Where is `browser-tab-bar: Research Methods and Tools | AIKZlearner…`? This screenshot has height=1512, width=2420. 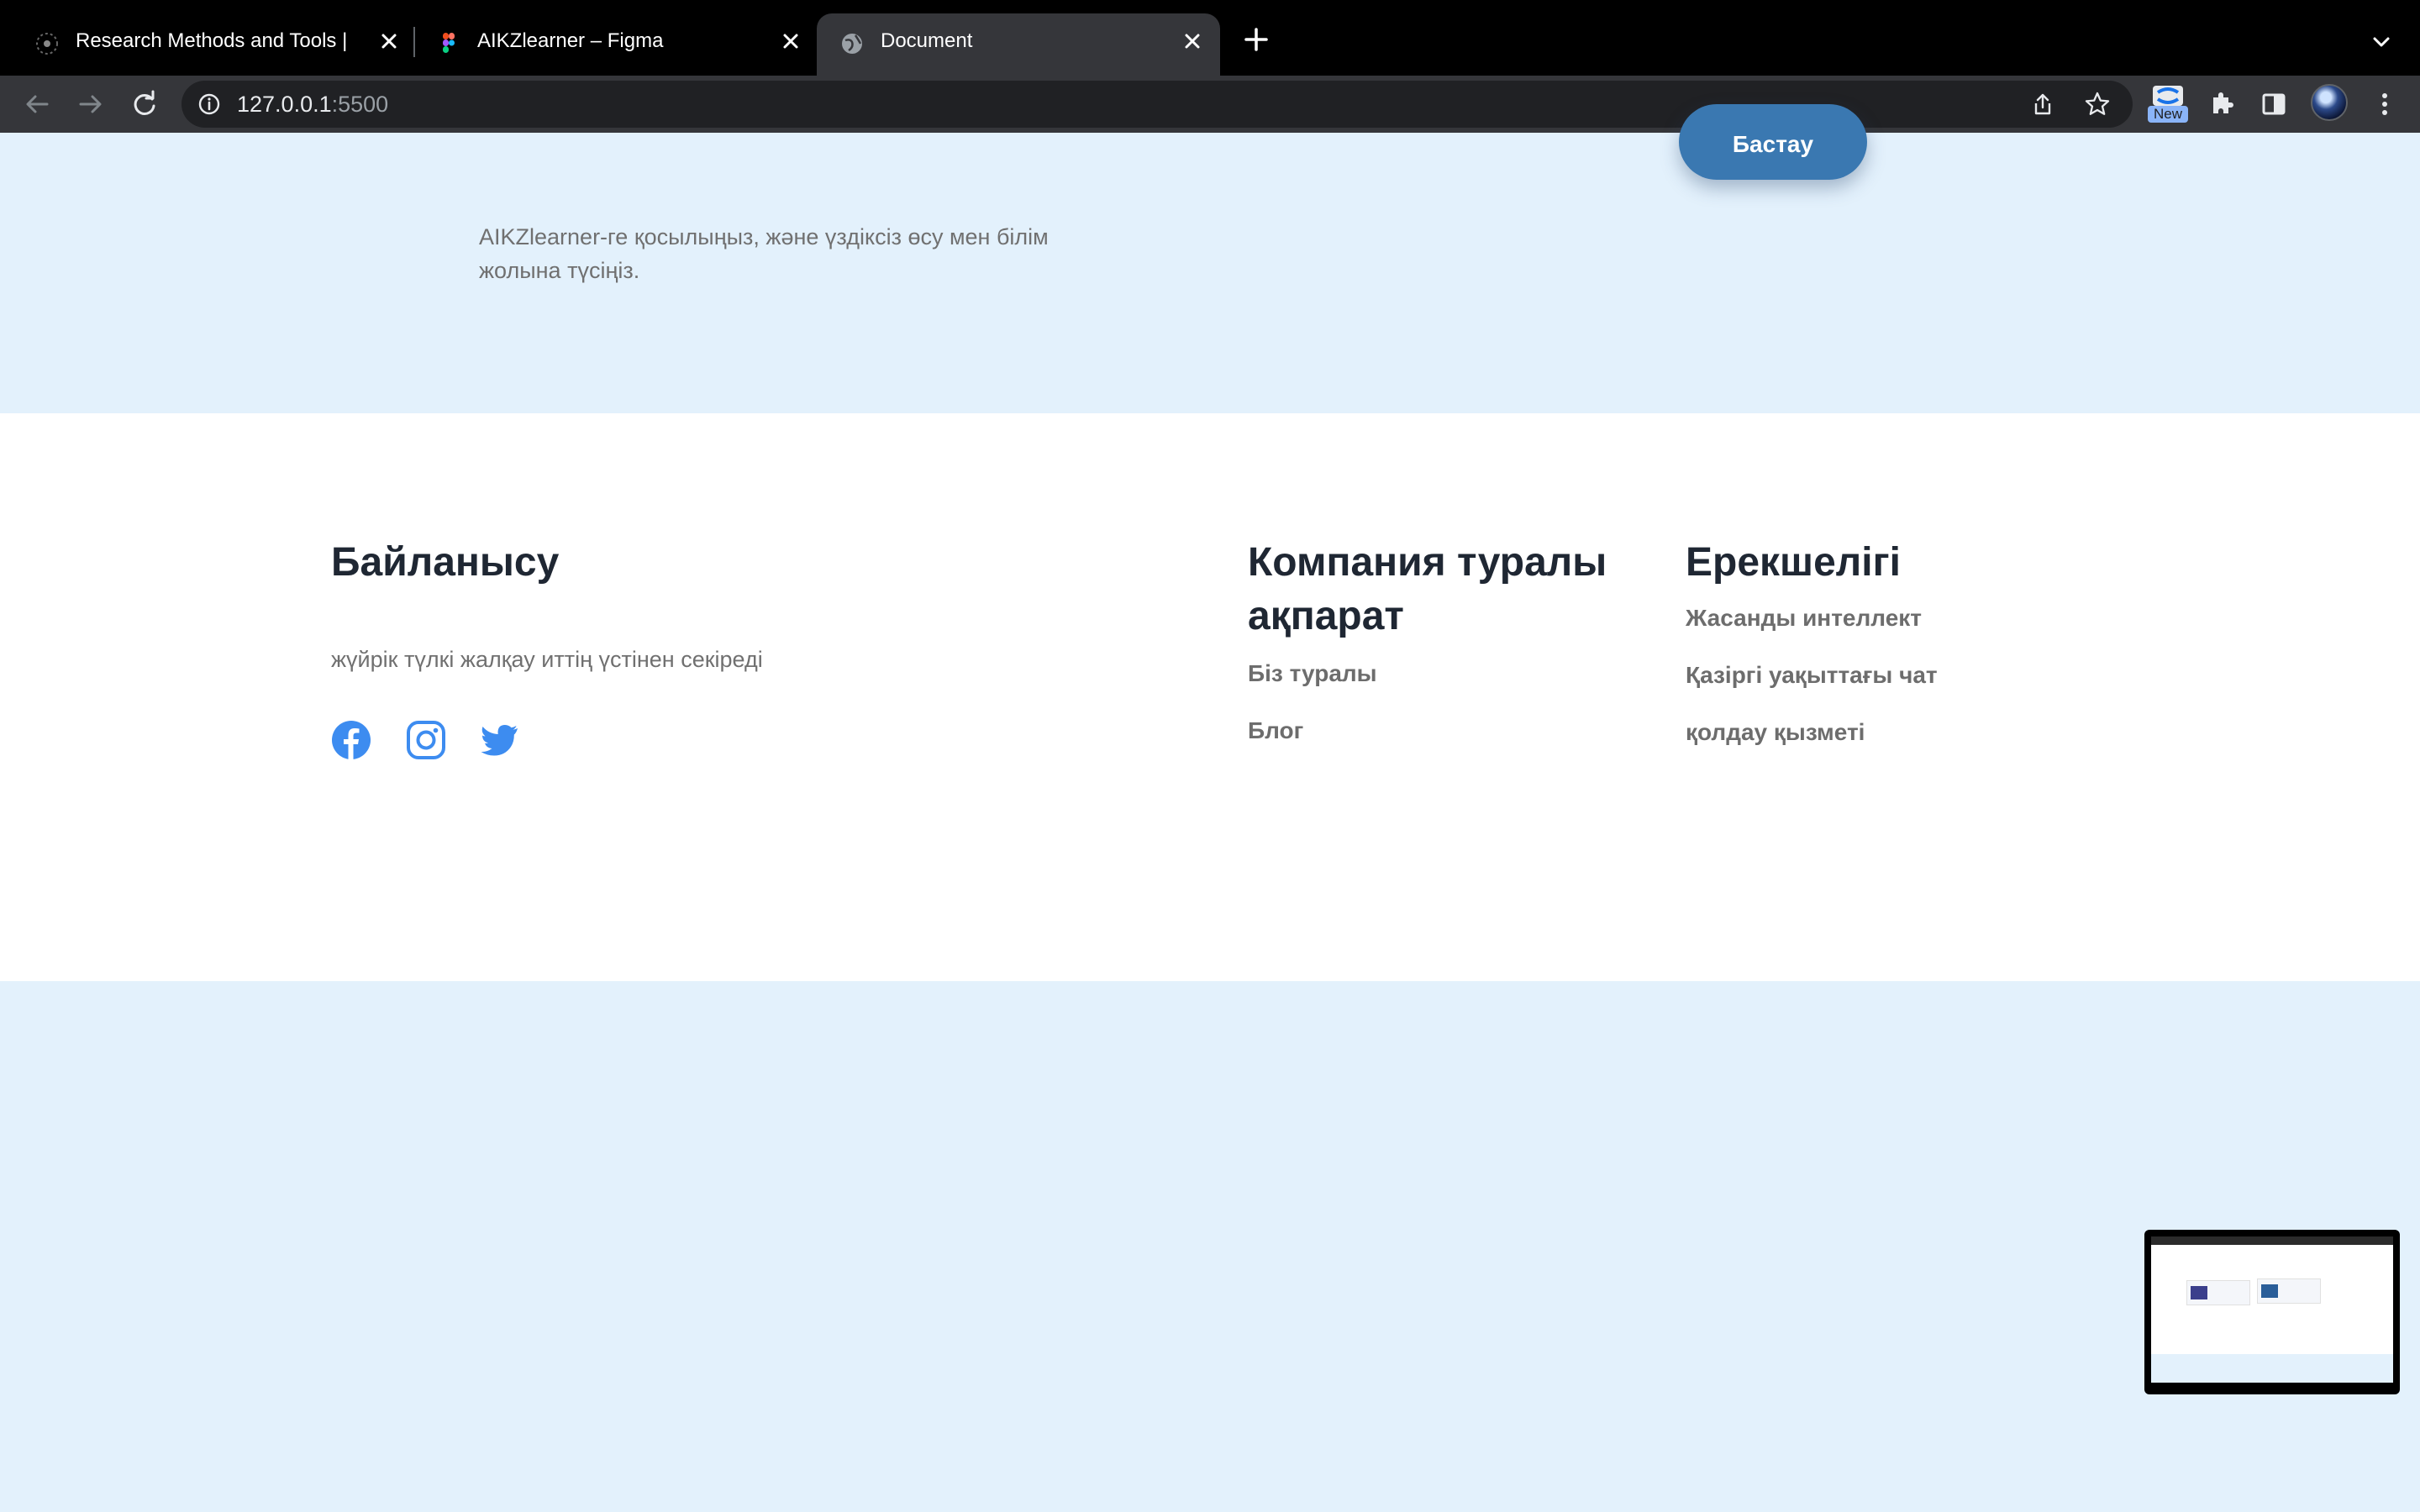 browser-tab-bar: Research Methods and Tools | AIKZlearner… is located at coordinates (1210, 38).